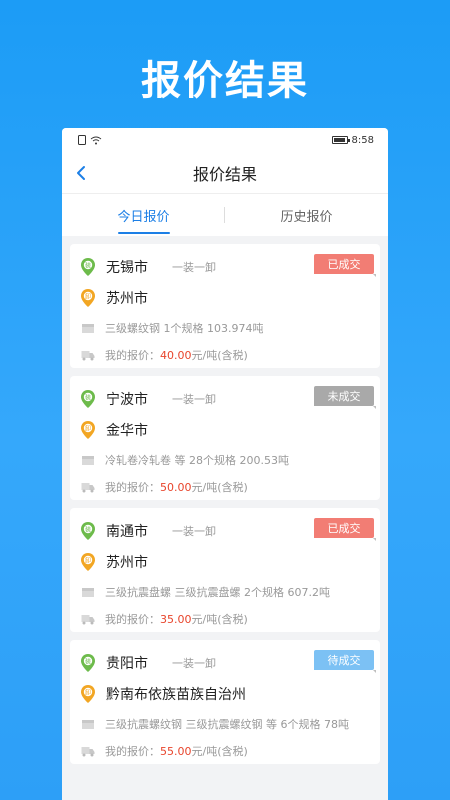  Describe the element at coordinates (127, 268) in the screenshot. I see `origin-city: 无锡市` at that location.